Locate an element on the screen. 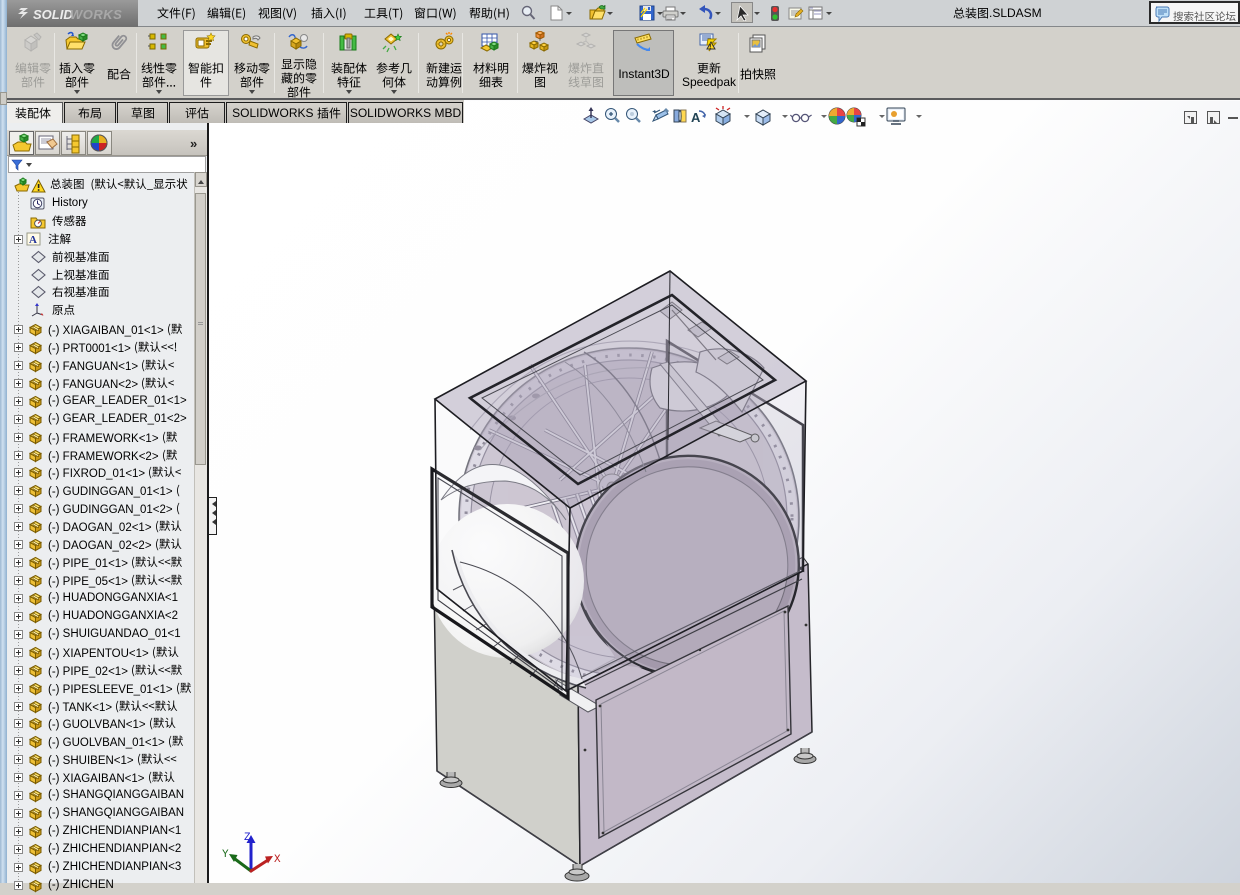 The image size is (1240, 895). svg-text: WORKS is located at coordinates (96, 14).